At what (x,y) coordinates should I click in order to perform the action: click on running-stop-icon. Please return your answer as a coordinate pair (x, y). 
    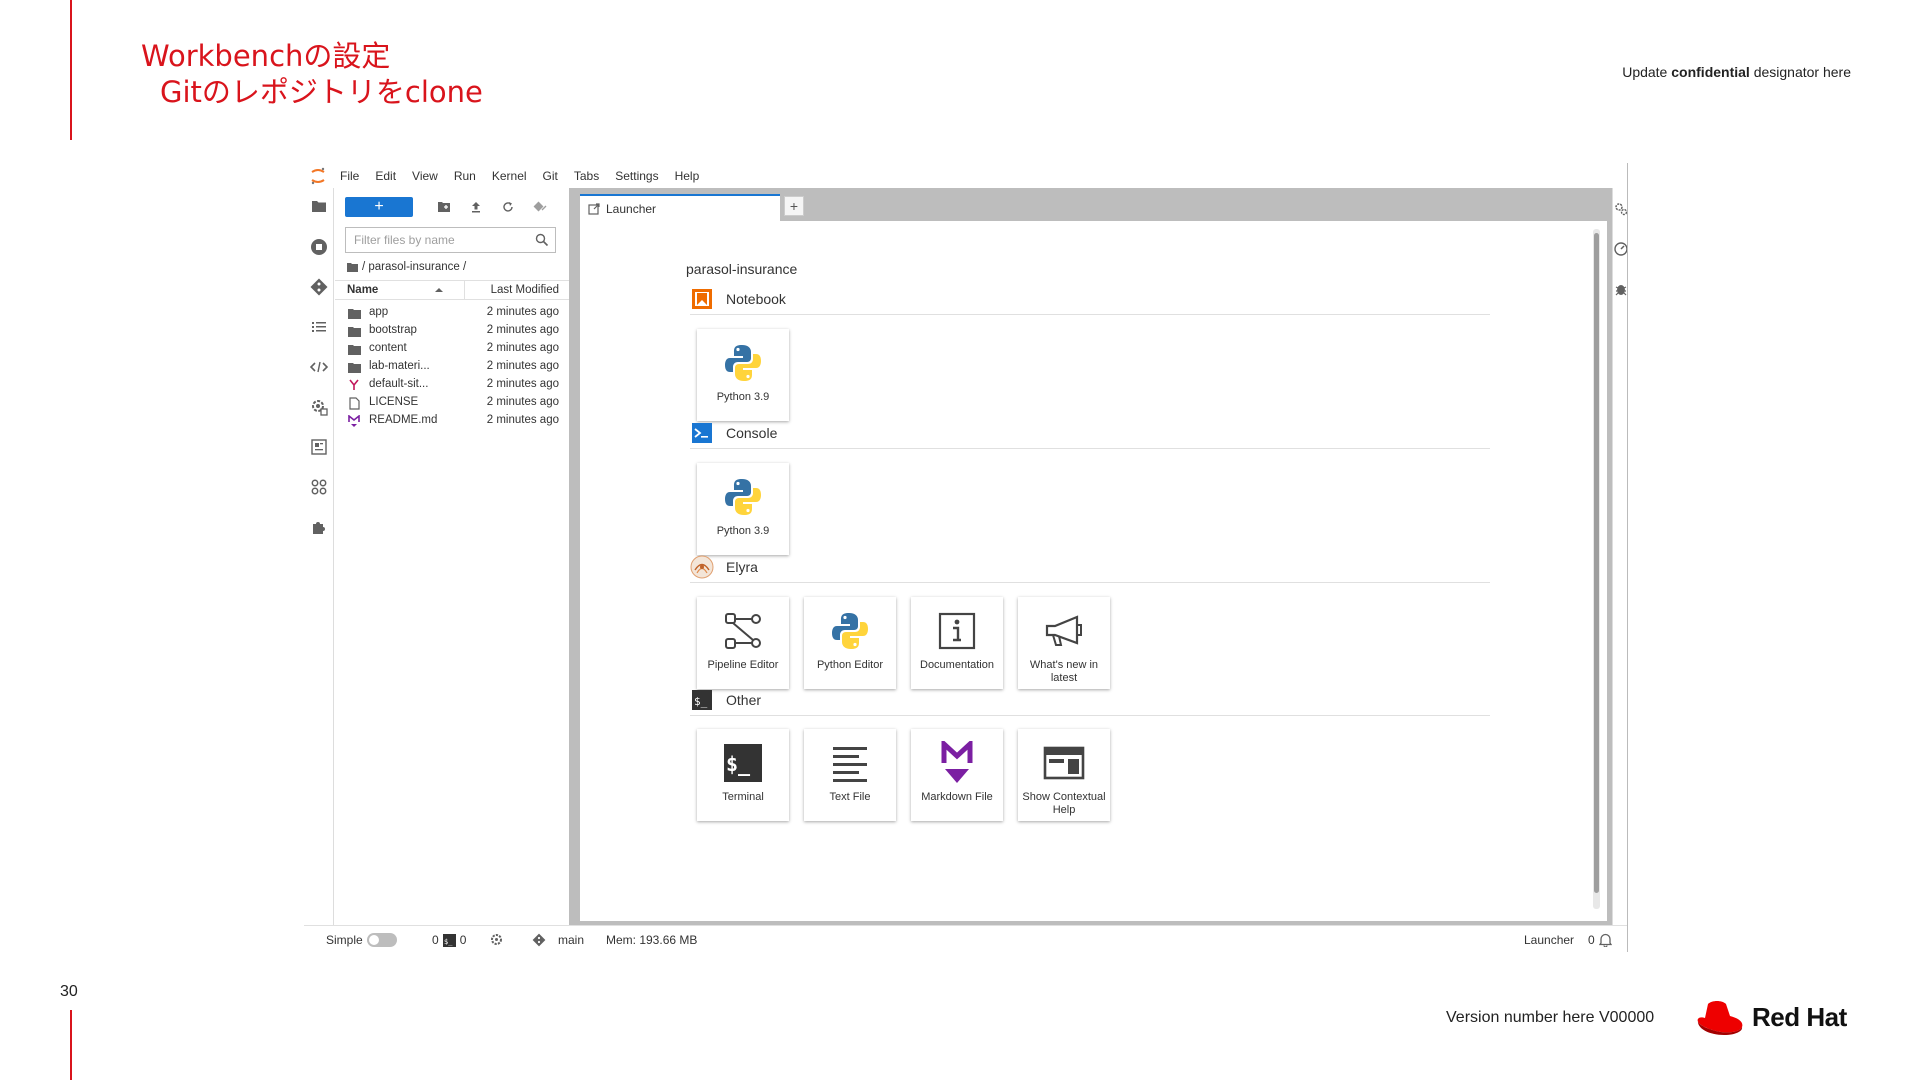
    Looking at the image, I should click on (319, 247).